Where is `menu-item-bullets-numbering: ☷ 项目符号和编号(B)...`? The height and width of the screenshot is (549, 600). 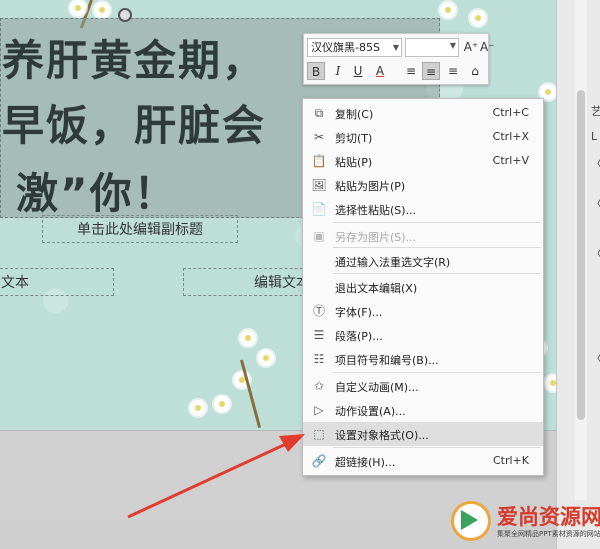
menu-item-bullets-numbering: ☷ 项目符号和编号(B)... is located at coordinates (423, 359).